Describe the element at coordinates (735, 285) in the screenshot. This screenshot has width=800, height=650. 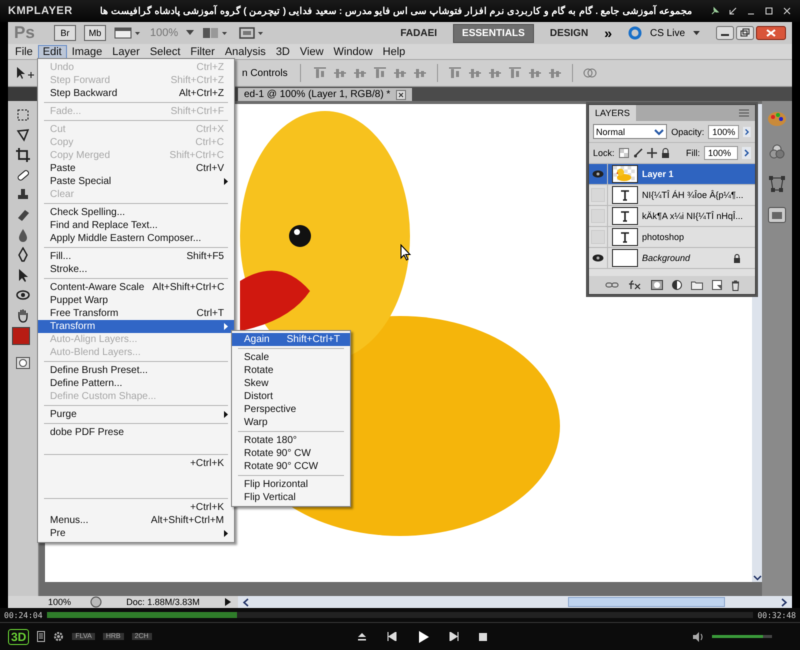
I see `trash-icon` at that location.